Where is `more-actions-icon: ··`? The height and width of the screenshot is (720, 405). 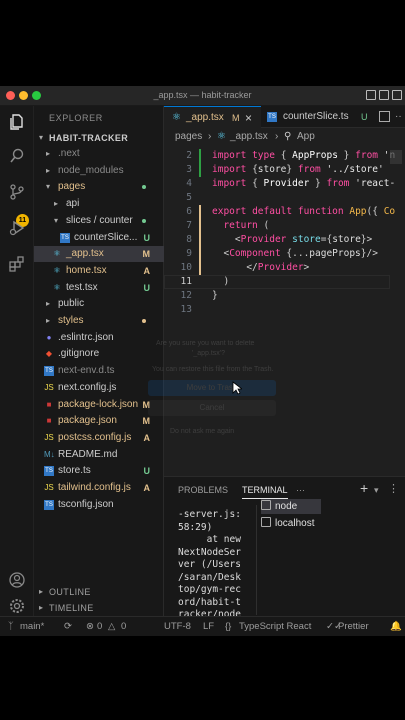 more-actions-icon: ·· is located at coordinates (398, 117).